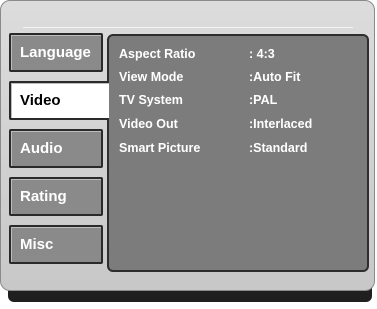 Image resolution: width=377 pixels, height=309 pixels. Describe the element at coordinates (241, 77) in the screenshot. I see `setting-row-view-mode: View Mode :Auto Fit` at that location.